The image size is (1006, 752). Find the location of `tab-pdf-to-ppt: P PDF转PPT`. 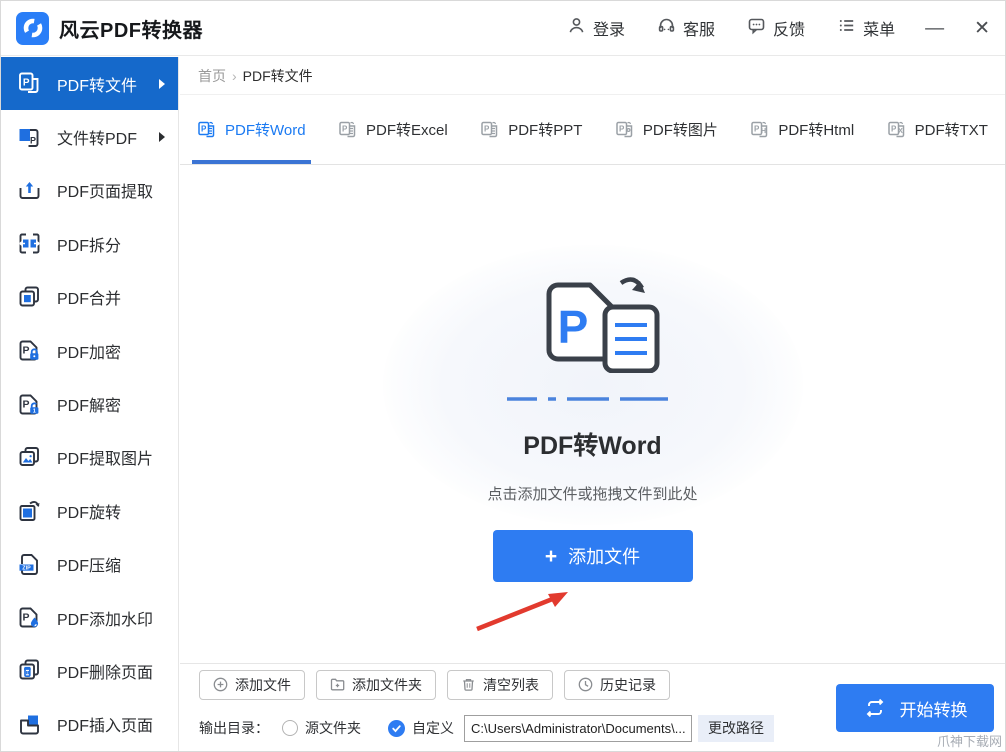

tab-pdf-to-ppt: P PDF转PPT is located at coordinates (531, 129).